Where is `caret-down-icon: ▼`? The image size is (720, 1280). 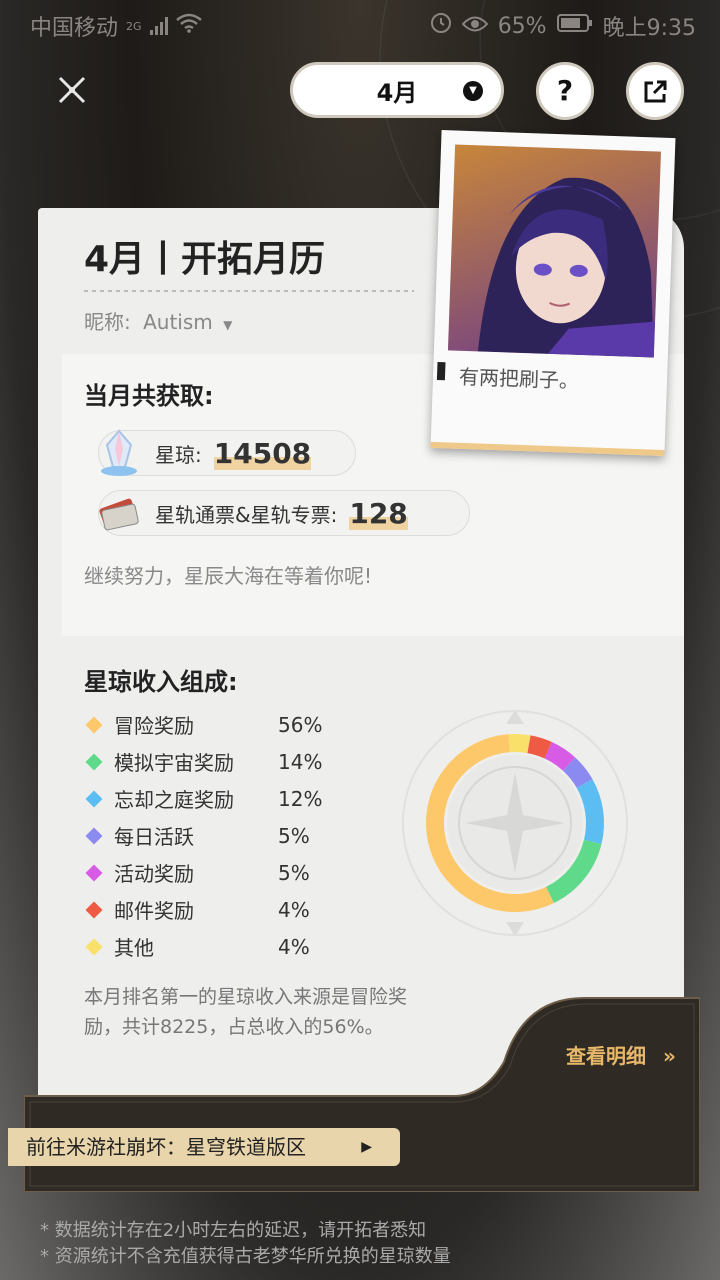 caret-down-icon: ▼ is located at coordinates (228, 325).